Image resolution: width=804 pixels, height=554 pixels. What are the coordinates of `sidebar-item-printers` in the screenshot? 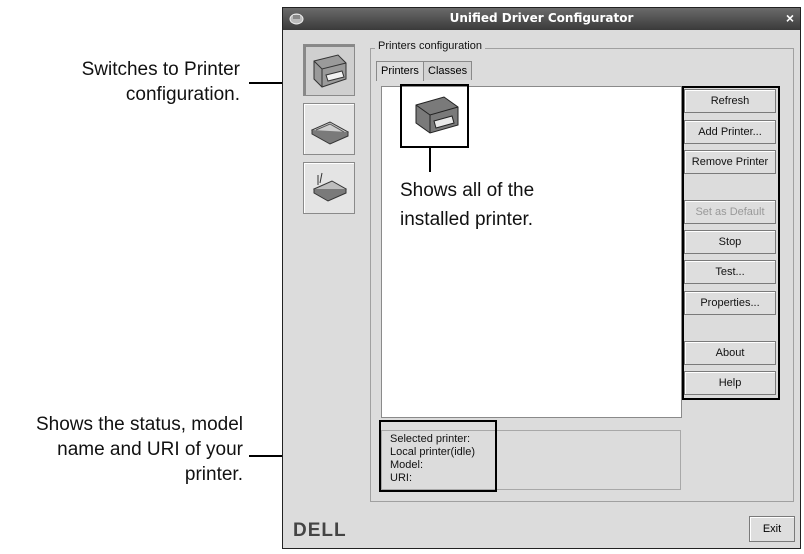 It's located at (329, 70).